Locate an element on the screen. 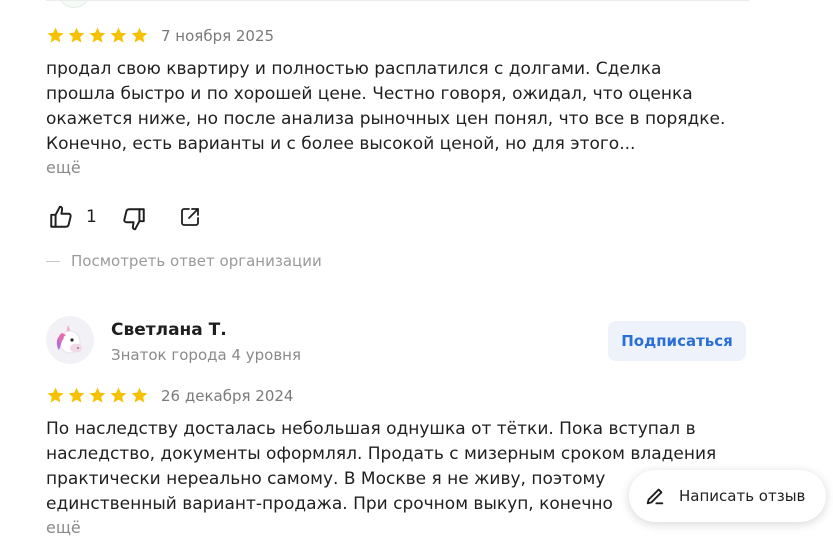 Image resolution: width=833 pixels, height=541 pixels. avatar is located at coordinates (70, 340).